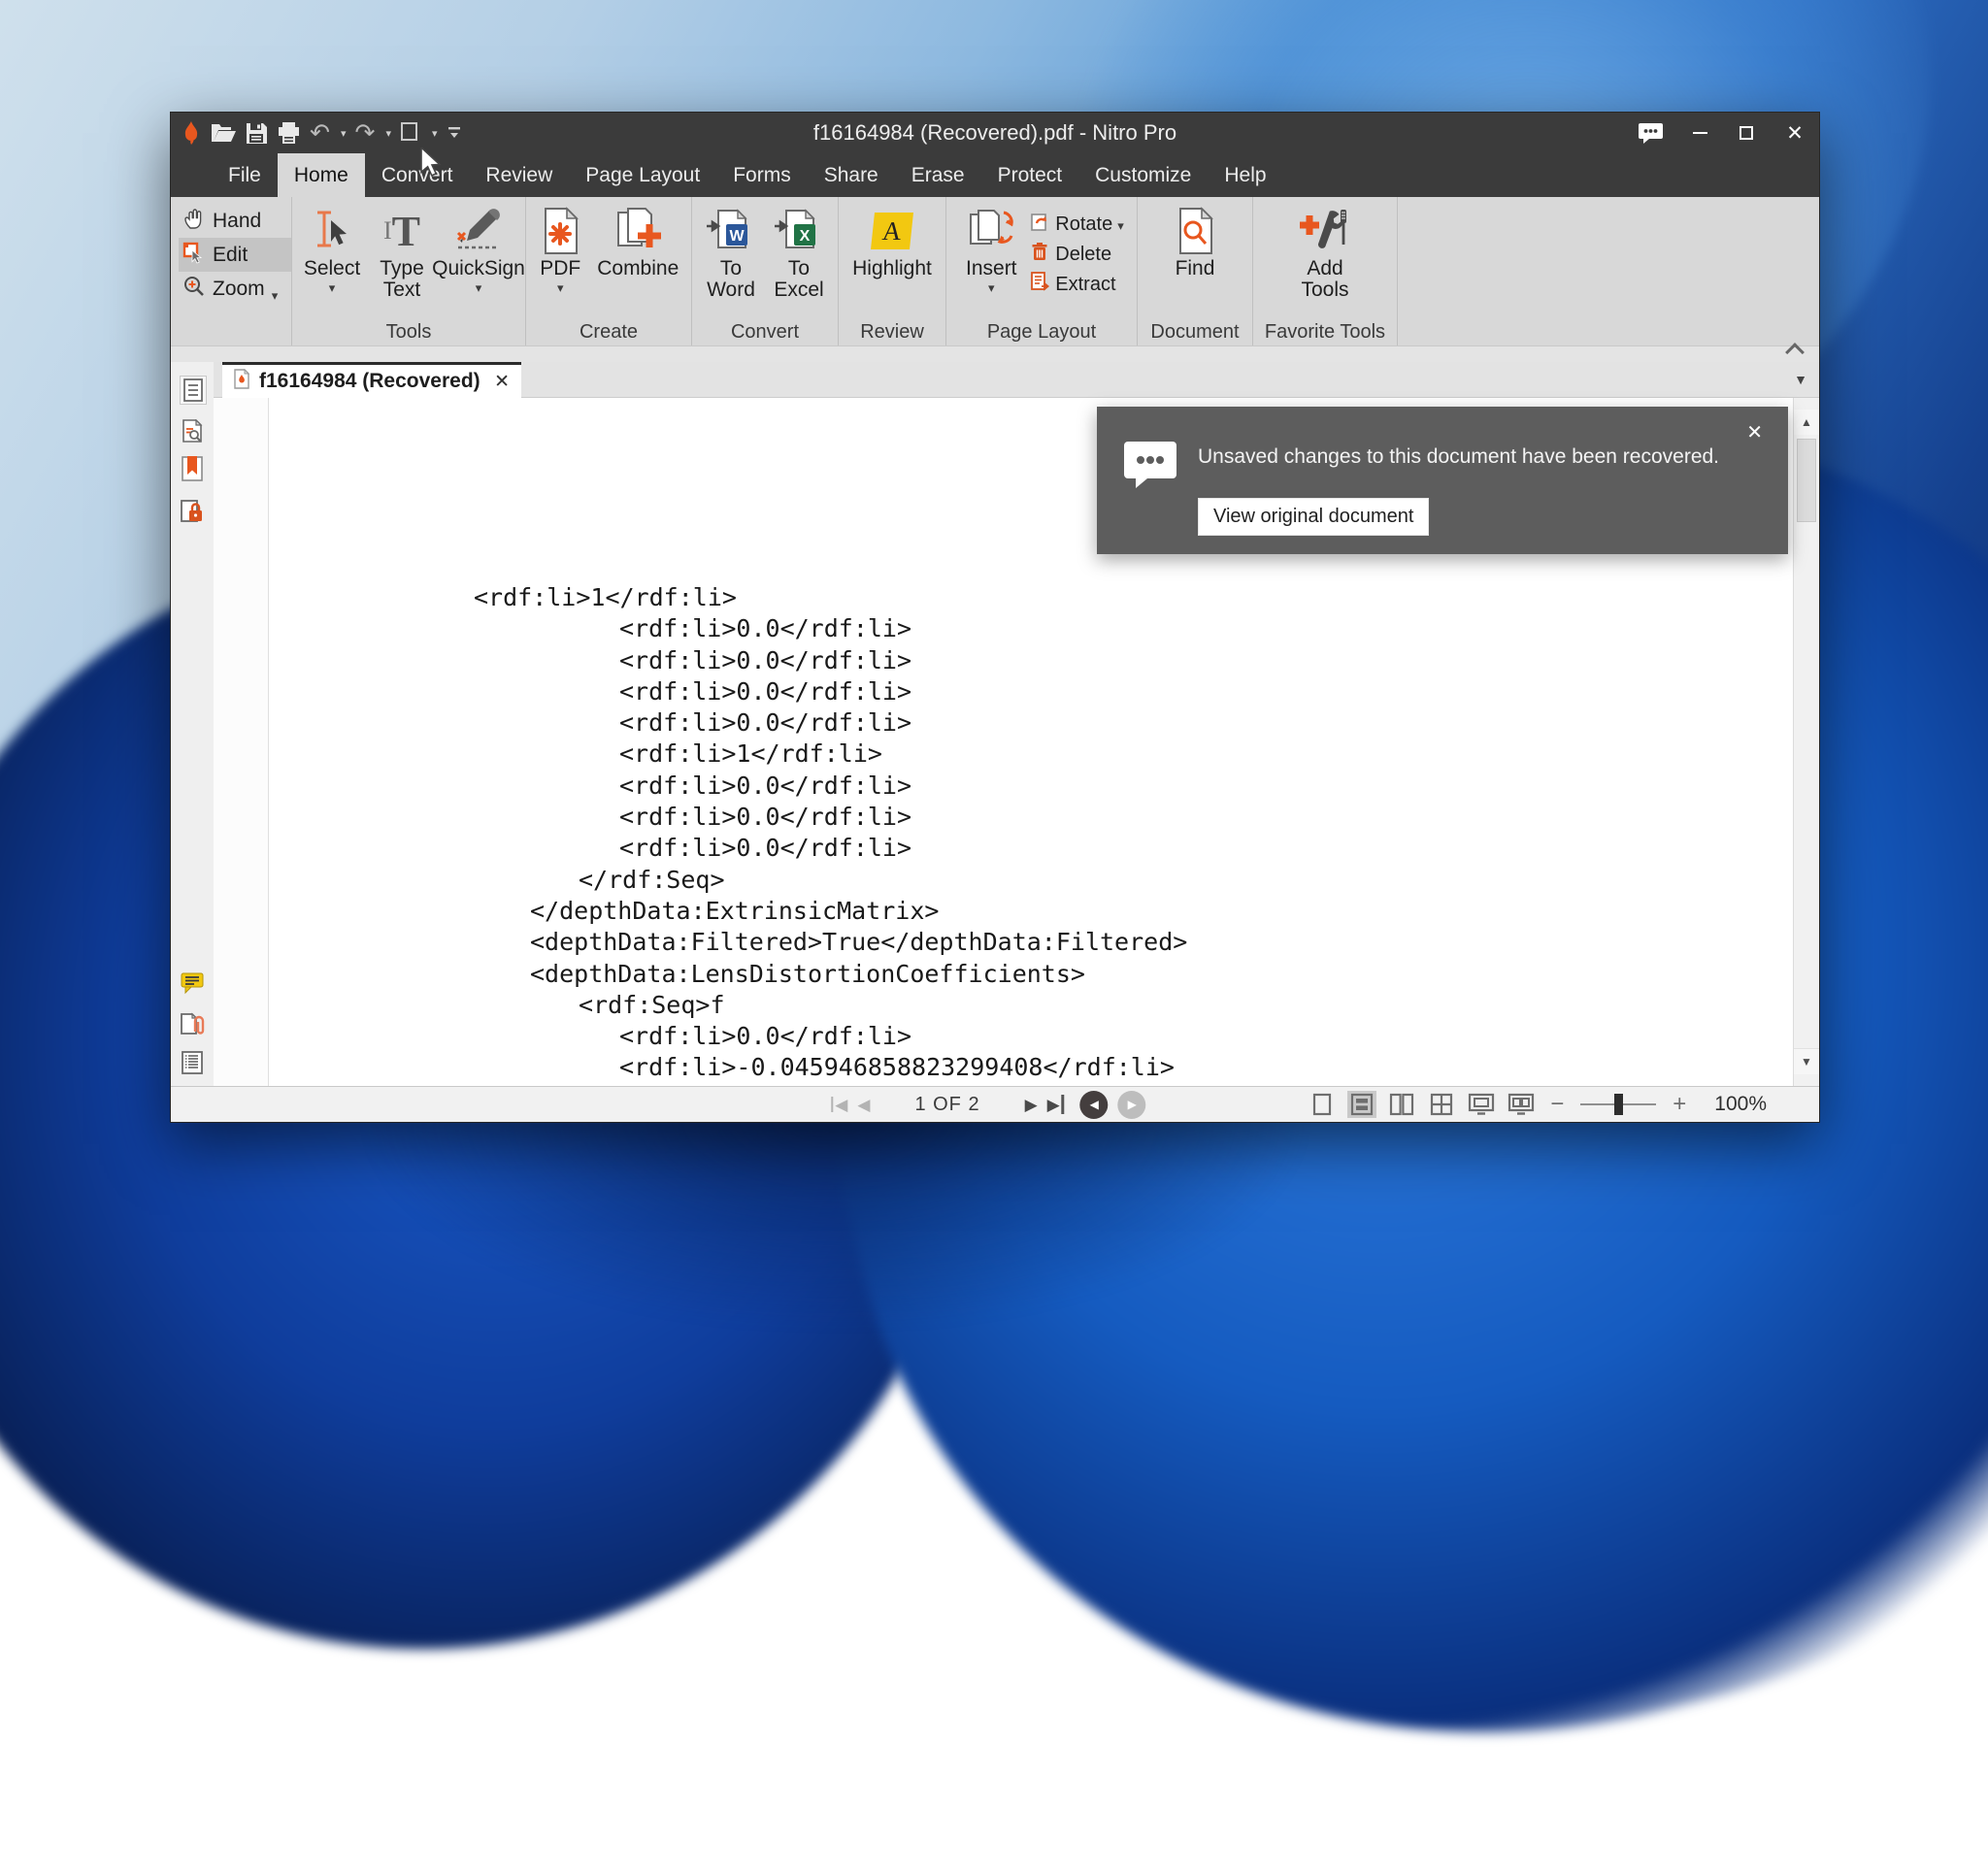  I want to click on single-page-view-button, so click(1322, 1104).